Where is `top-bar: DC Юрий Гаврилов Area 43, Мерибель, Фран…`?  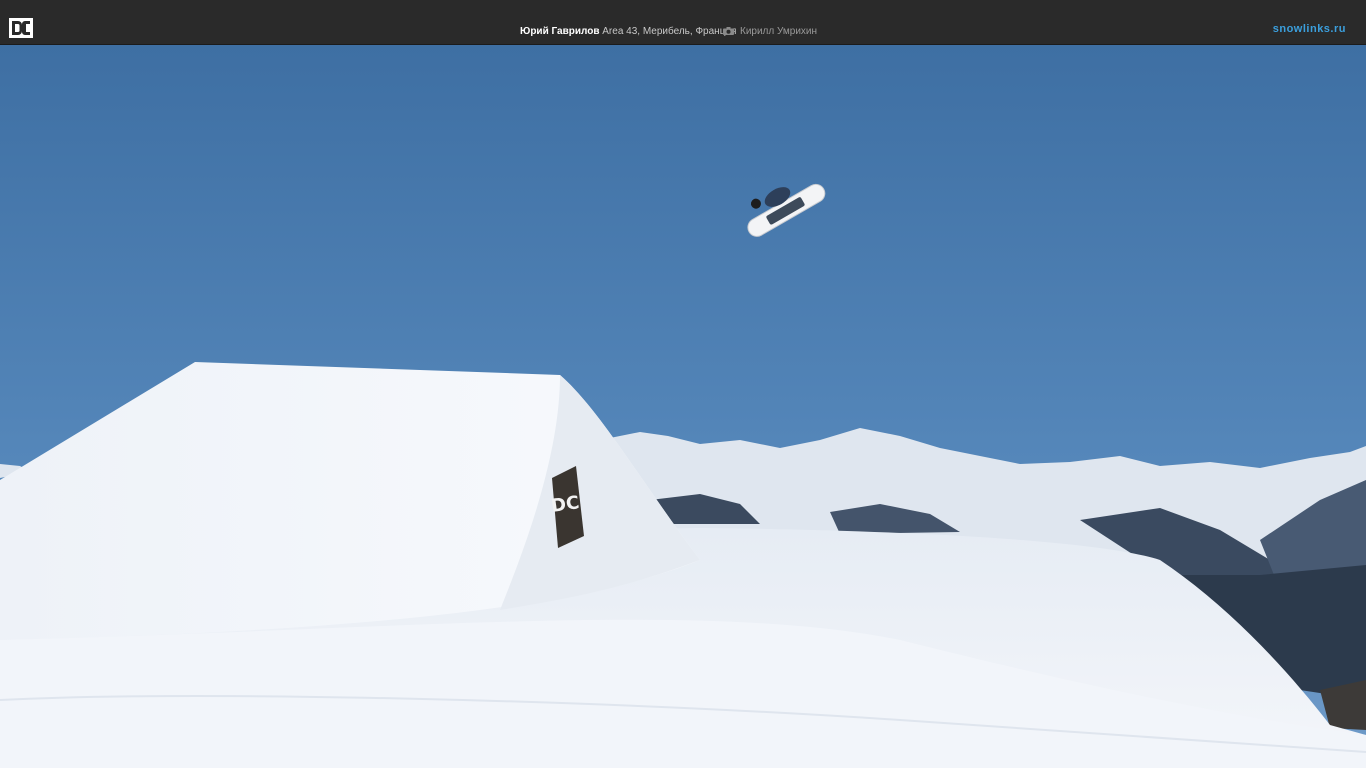 top-bar: DC Юрий Гаврилов Area 43, Мерибель, Фран… is located at coordinates (683, 22).